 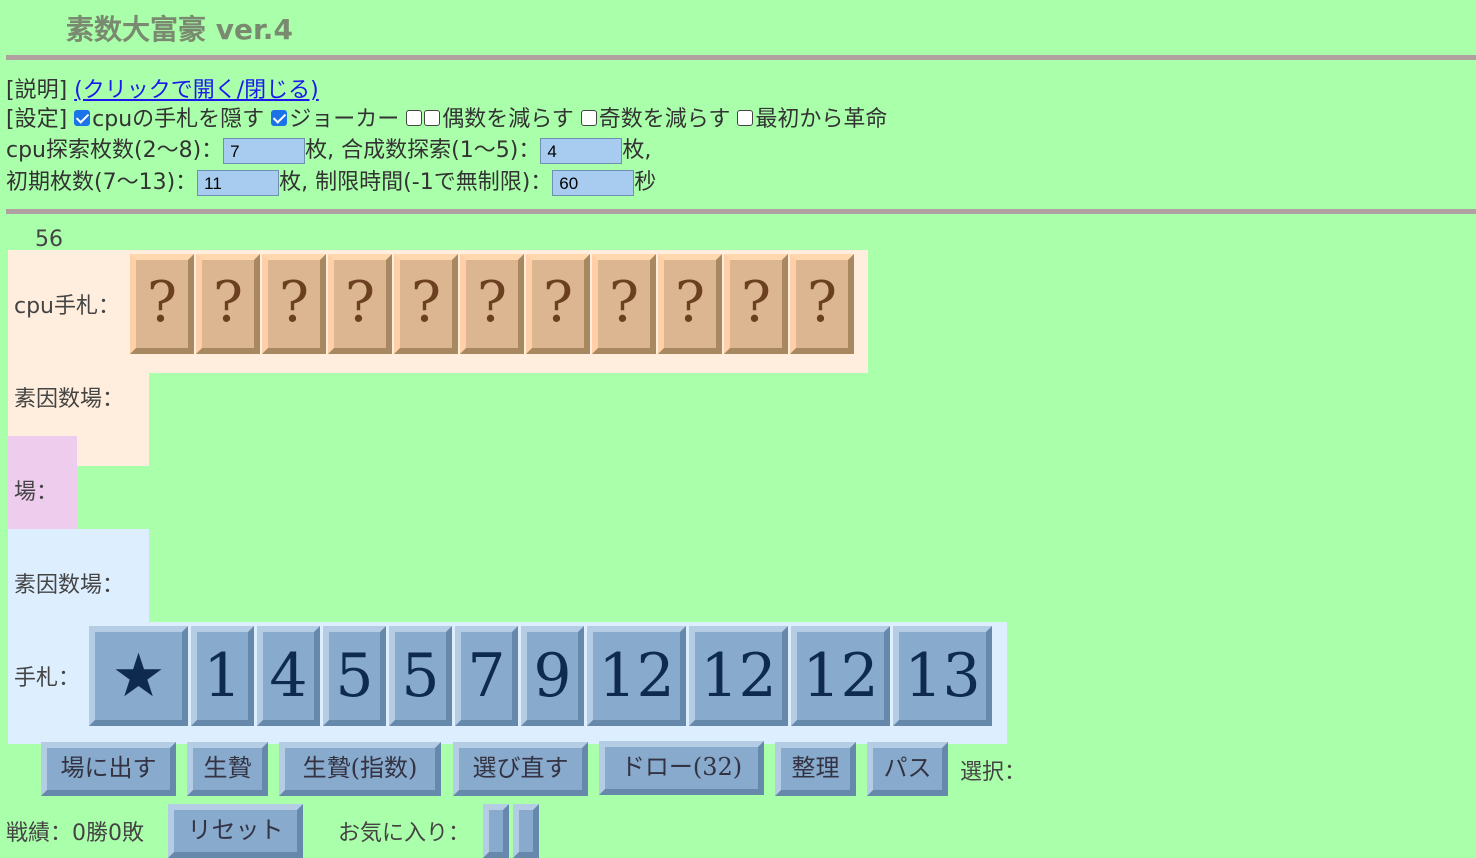 What do you see at coordinates (821, 119) in the screenshot?
I see `revolution-label: 最初から革命` at bounding box center [821, 119].